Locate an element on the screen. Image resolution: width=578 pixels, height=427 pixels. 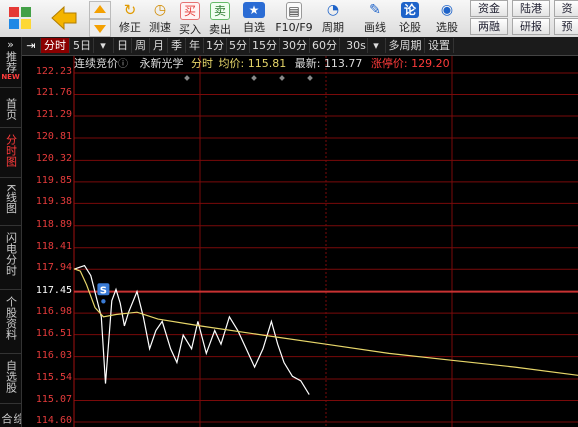
tab-flash-intraday-label: 闪电分时 is located at coordinates (11, 254).